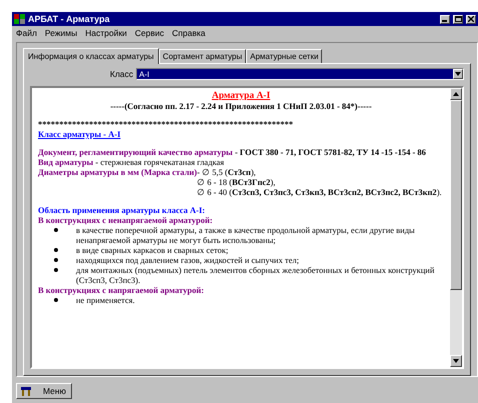 Image resolution: width=478 pixels, height=403 pixels. I want to click on window-title: АРБАТ - Арматура, so click(69, 19).